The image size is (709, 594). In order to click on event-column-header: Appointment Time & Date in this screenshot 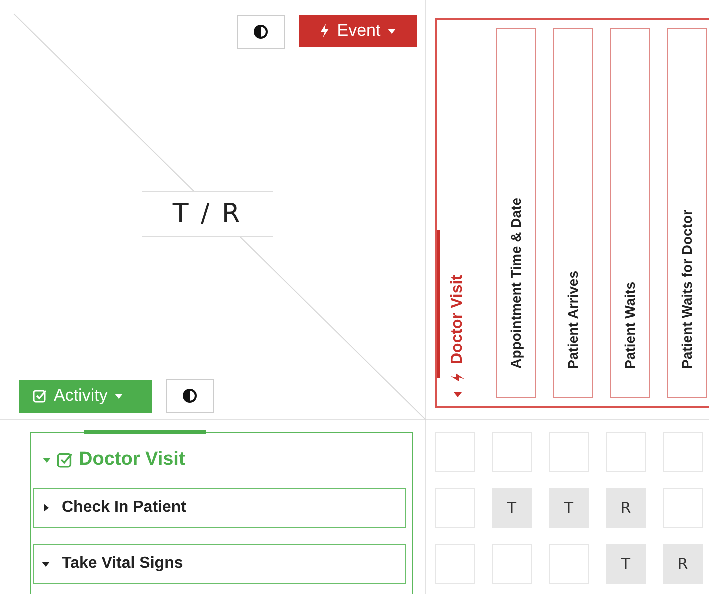, I will do `click(516, 213)`.